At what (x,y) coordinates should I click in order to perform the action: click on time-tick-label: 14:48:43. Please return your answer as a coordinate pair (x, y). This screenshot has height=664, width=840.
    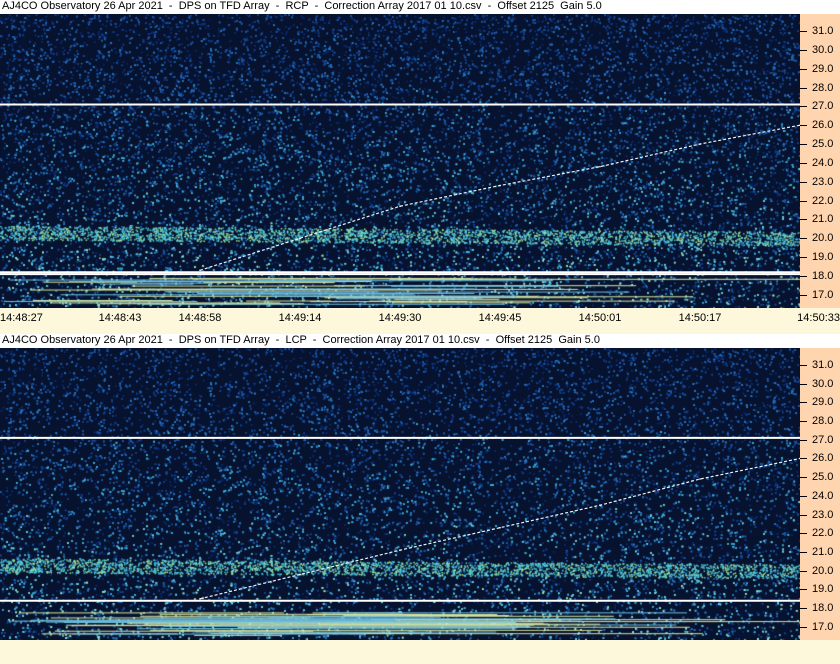
    Looking at the image, I should click on (120, 318).